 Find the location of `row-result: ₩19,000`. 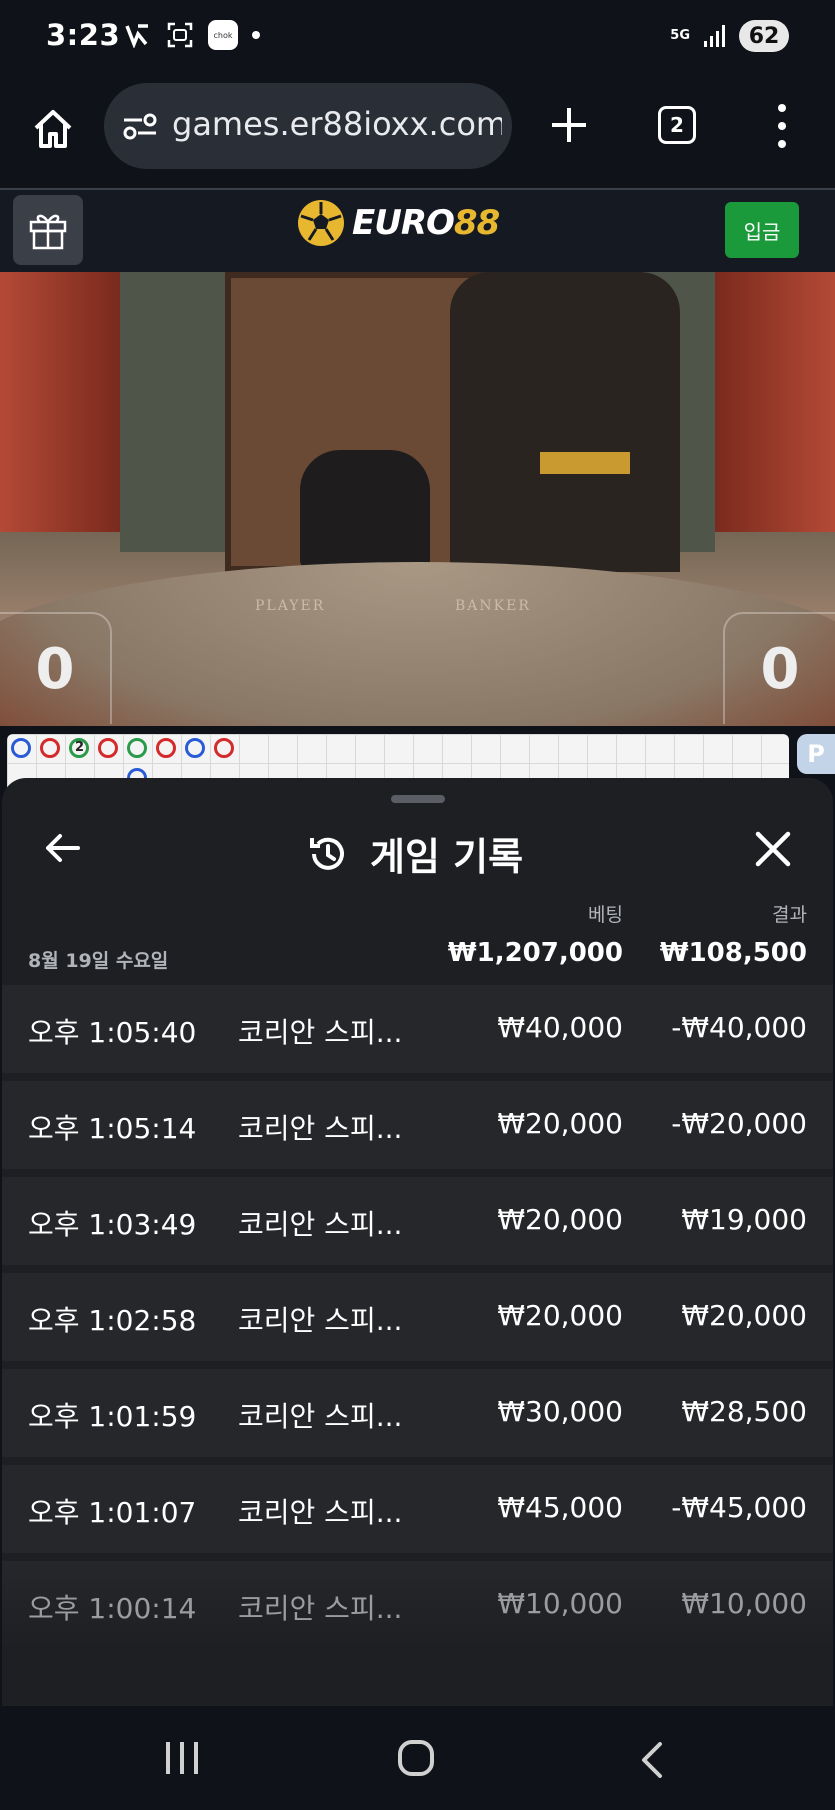

row-result: ₩19,000 is located at coordinates (744, 1219).